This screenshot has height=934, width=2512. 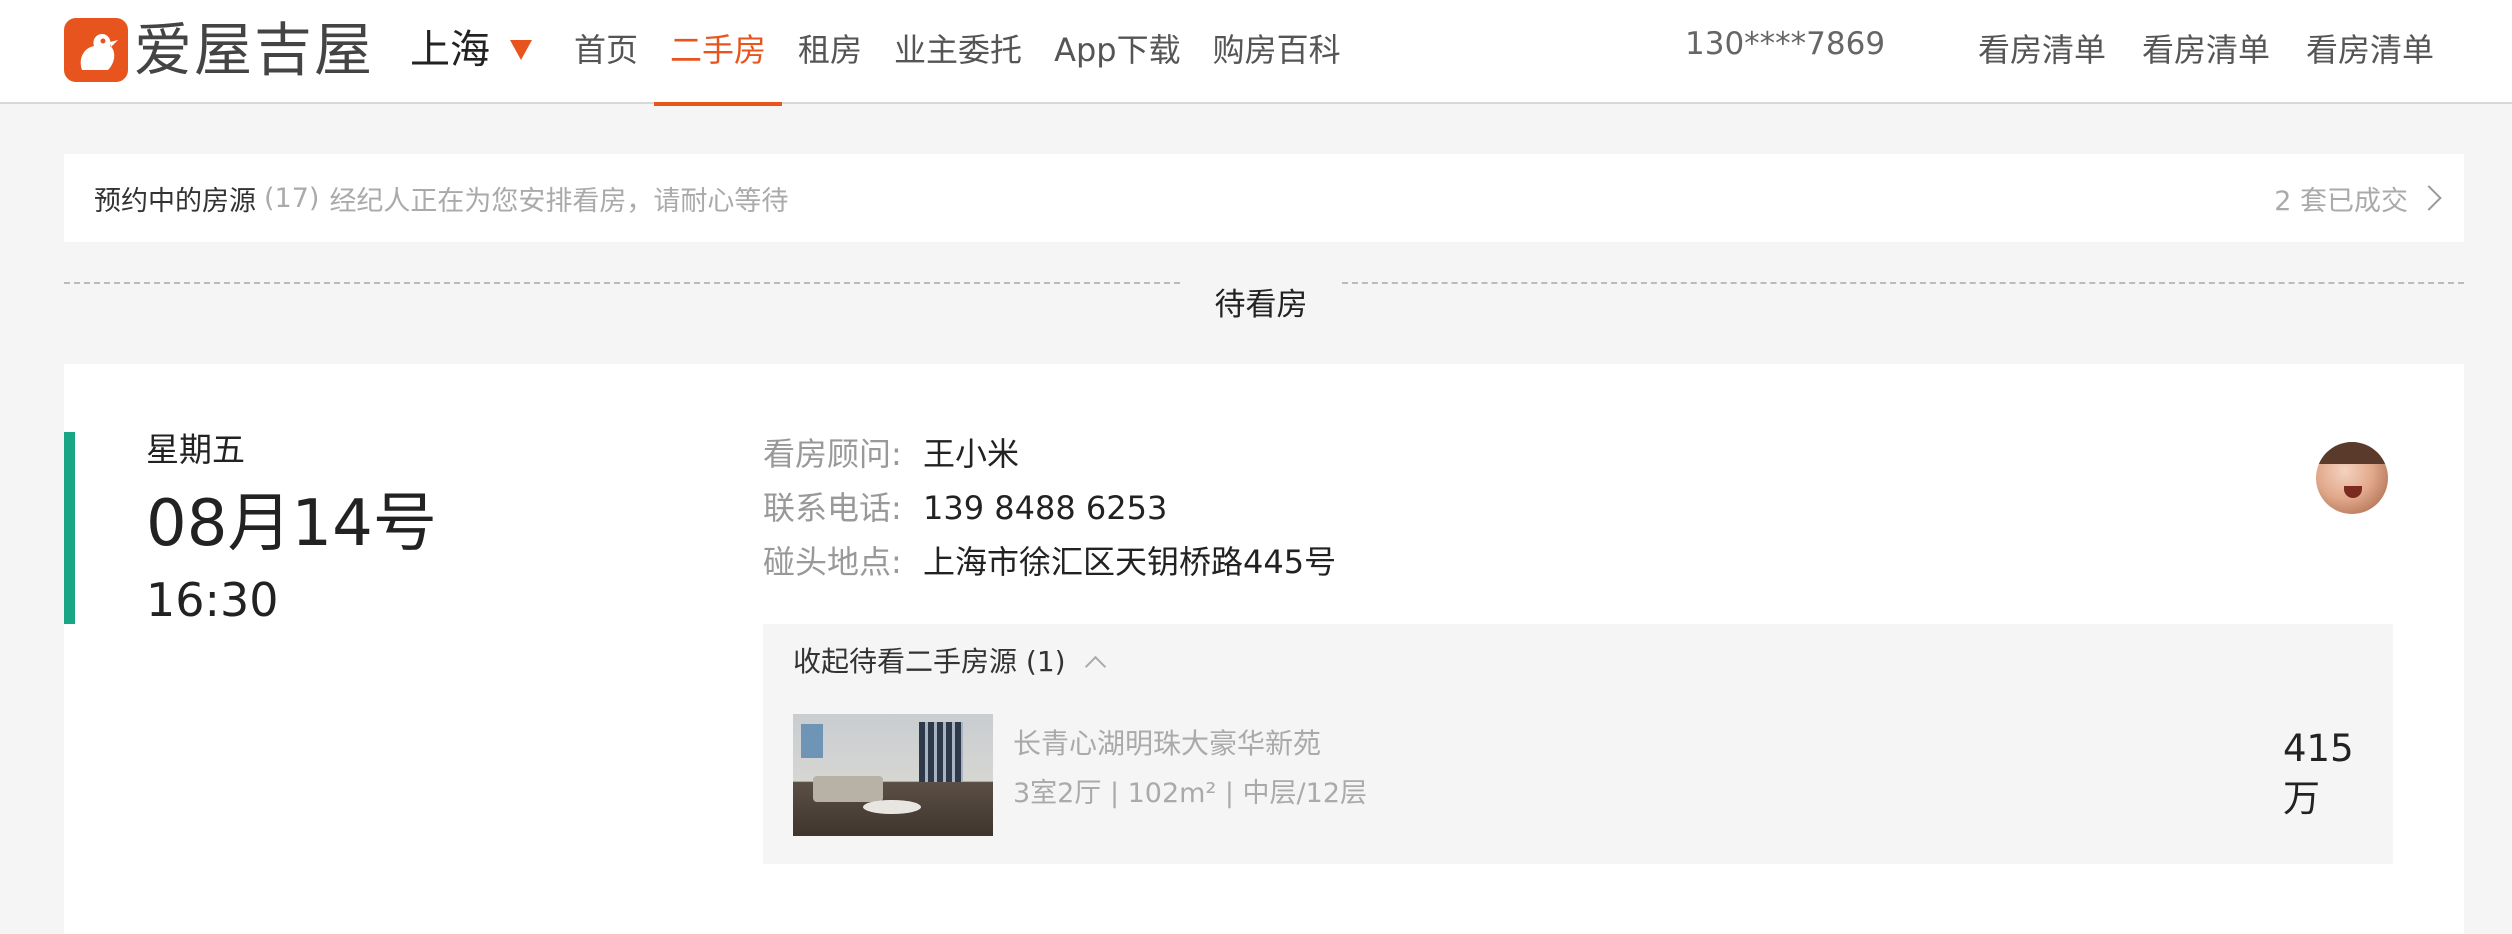 I want to click on house-price: 415 万, so click(x=2318, y=773).